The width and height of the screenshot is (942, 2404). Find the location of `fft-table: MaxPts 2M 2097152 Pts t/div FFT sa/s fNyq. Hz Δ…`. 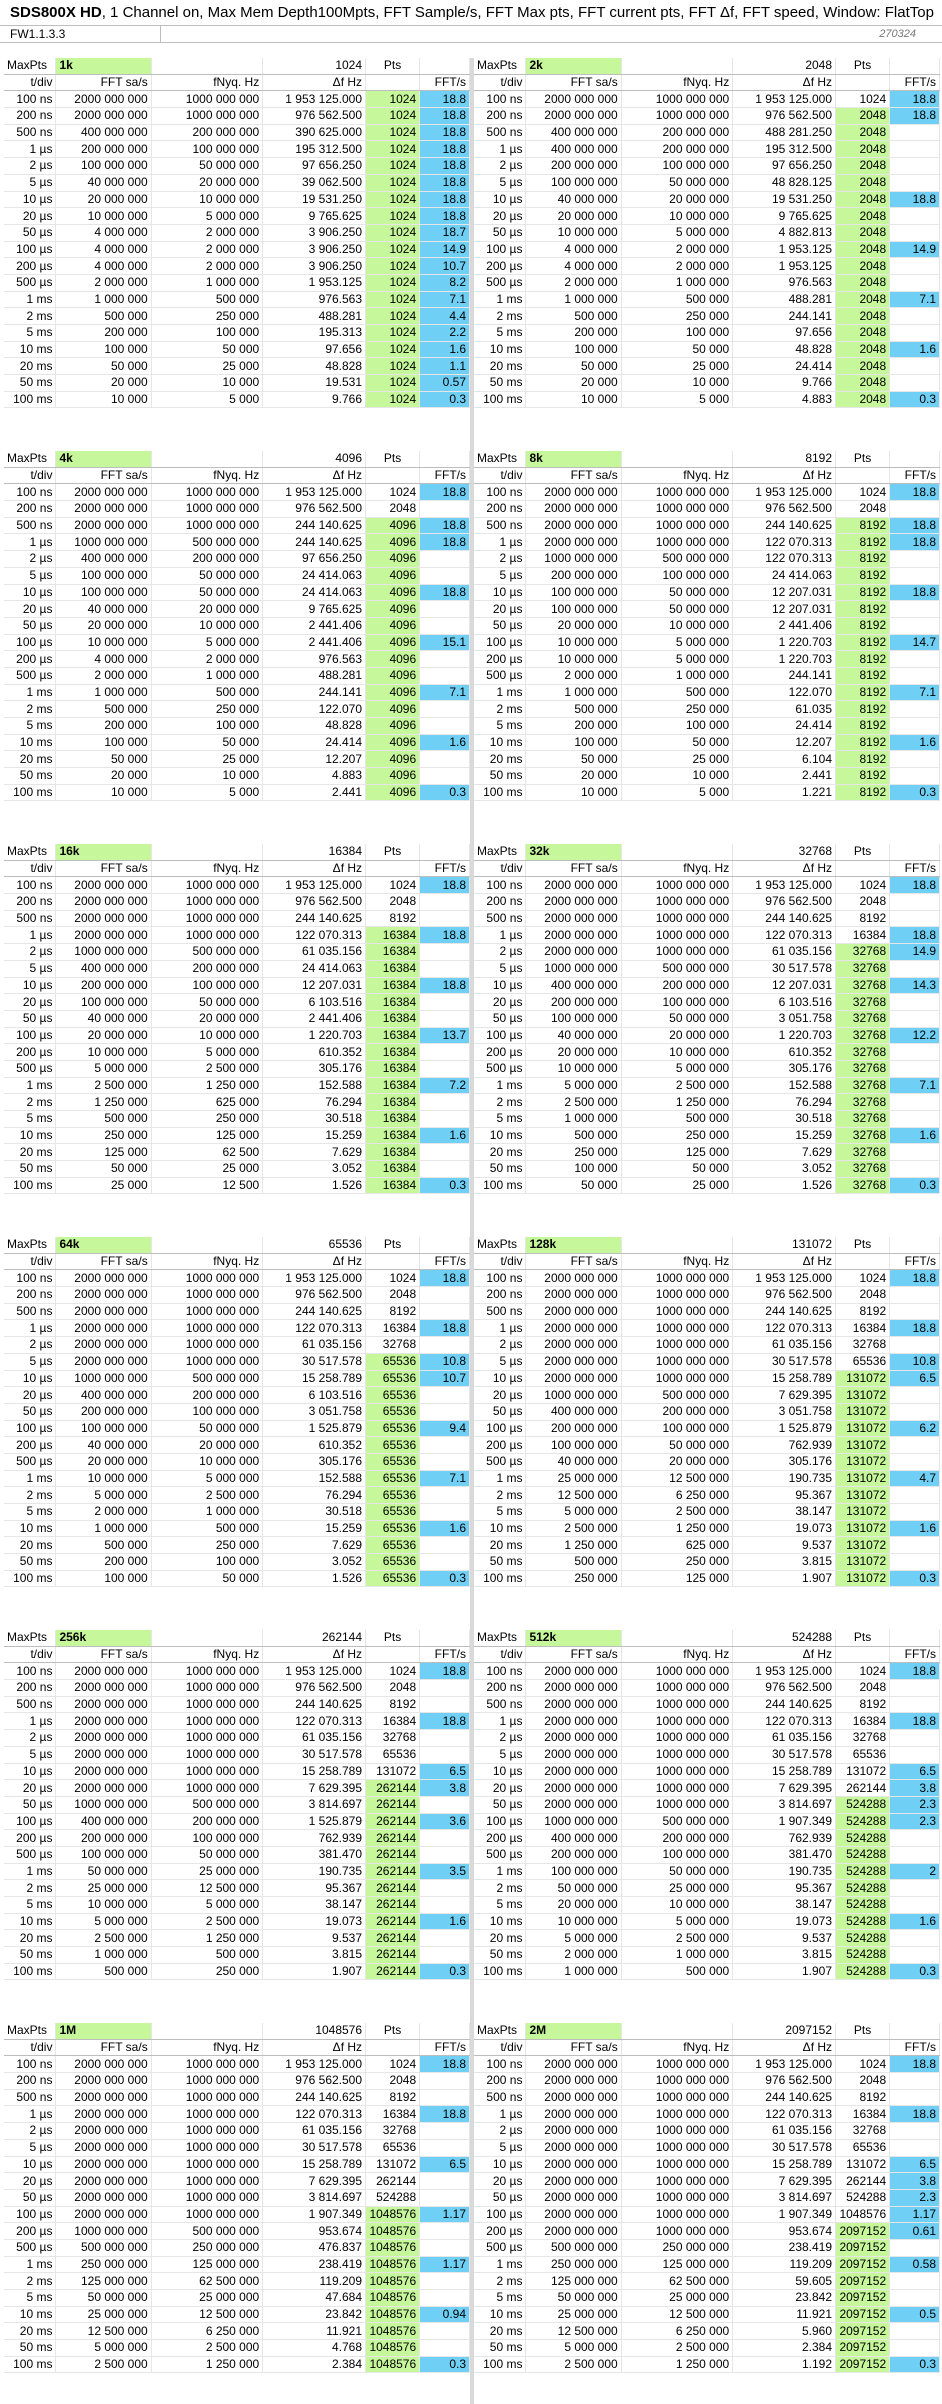

fft-table: MaxPts 2M 2097152 Pts t/div FFT sa/s fNyq. Hz Δ… is located at coordinates (707, 2198).